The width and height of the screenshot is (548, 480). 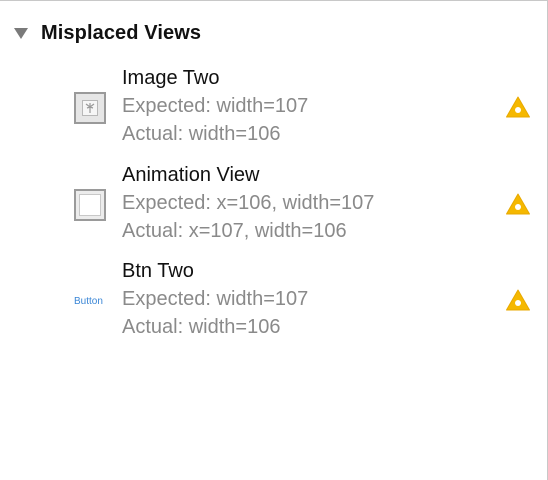 What do you see at coordinates (234, 231) in the screenshot?
I see `issue-actual: Actual: x=107, width=106` at bounding box center [234, 231].